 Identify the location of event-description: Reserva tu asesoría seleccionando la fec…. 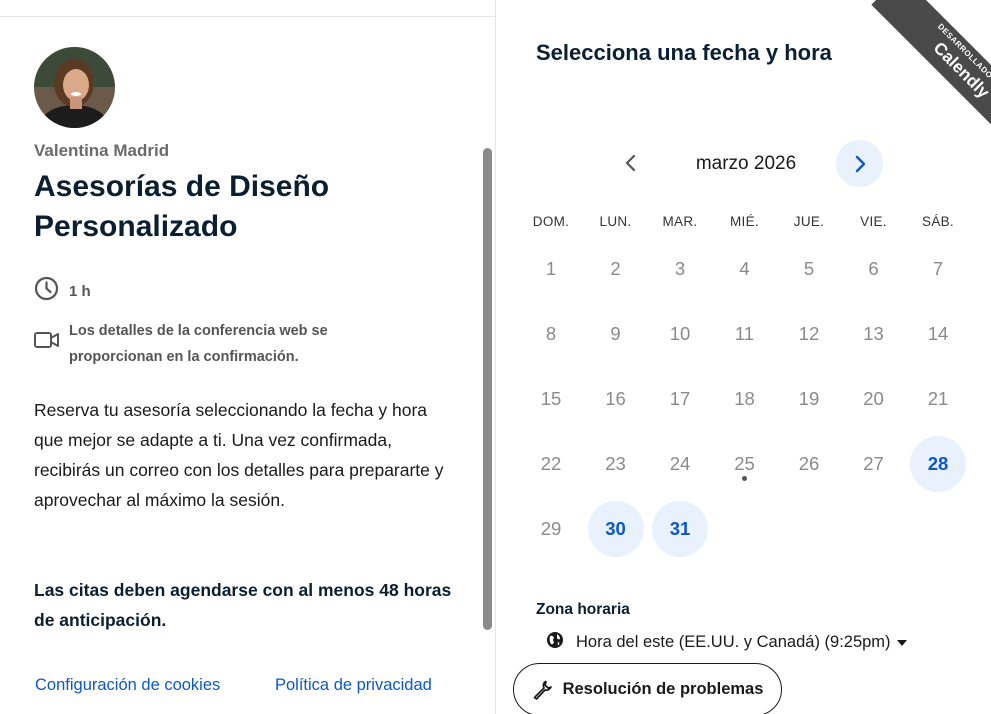
(239, 455).